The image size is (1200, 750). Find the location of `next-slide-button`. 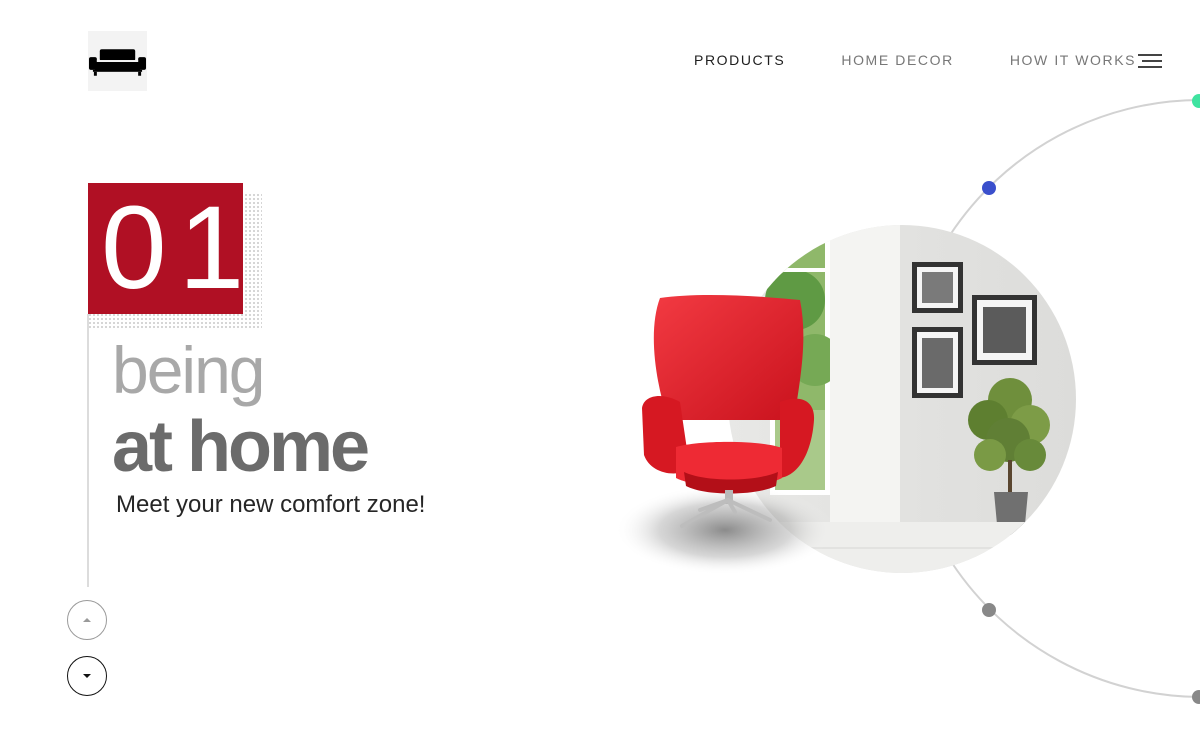

next-slide-button is located at coordinates (87, 676).